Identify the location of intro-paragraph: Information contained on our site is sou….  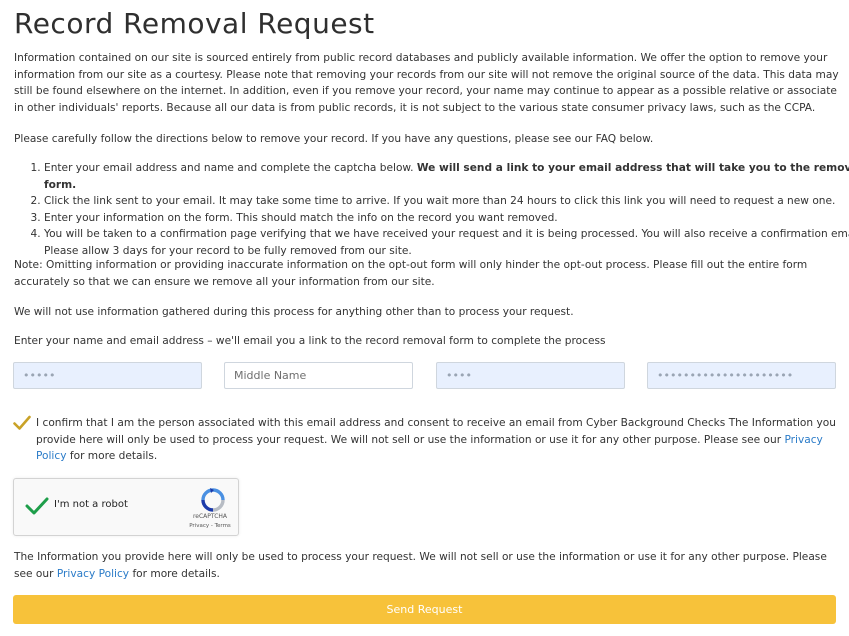
(426, 83).